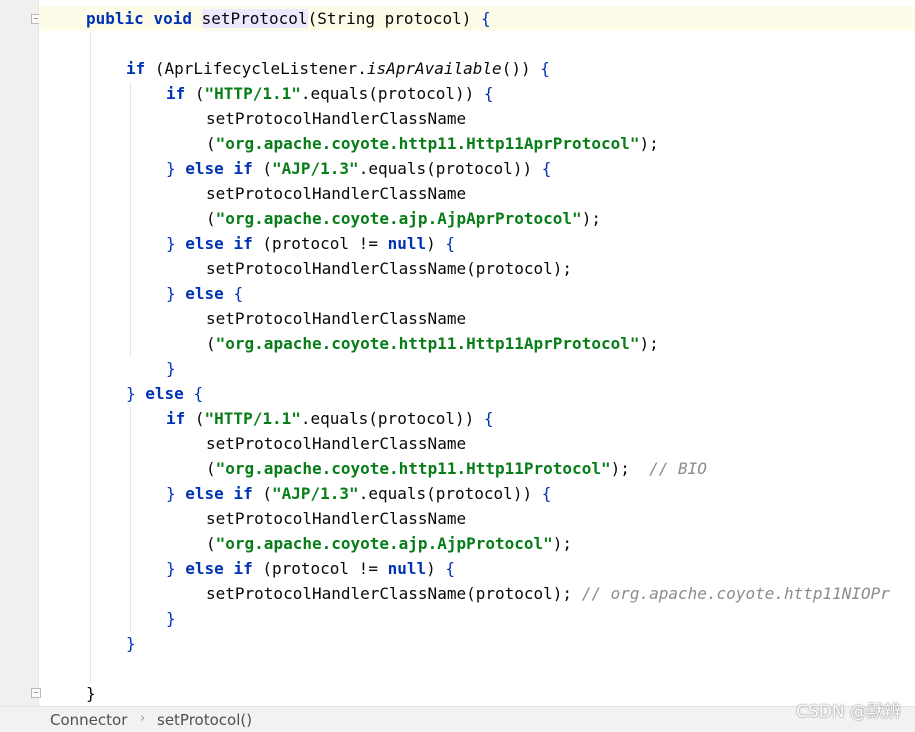  What do you see at coordinates (20, 353) in the screenshot?
I see `editor-gutter` at bounding box center [20, 353].